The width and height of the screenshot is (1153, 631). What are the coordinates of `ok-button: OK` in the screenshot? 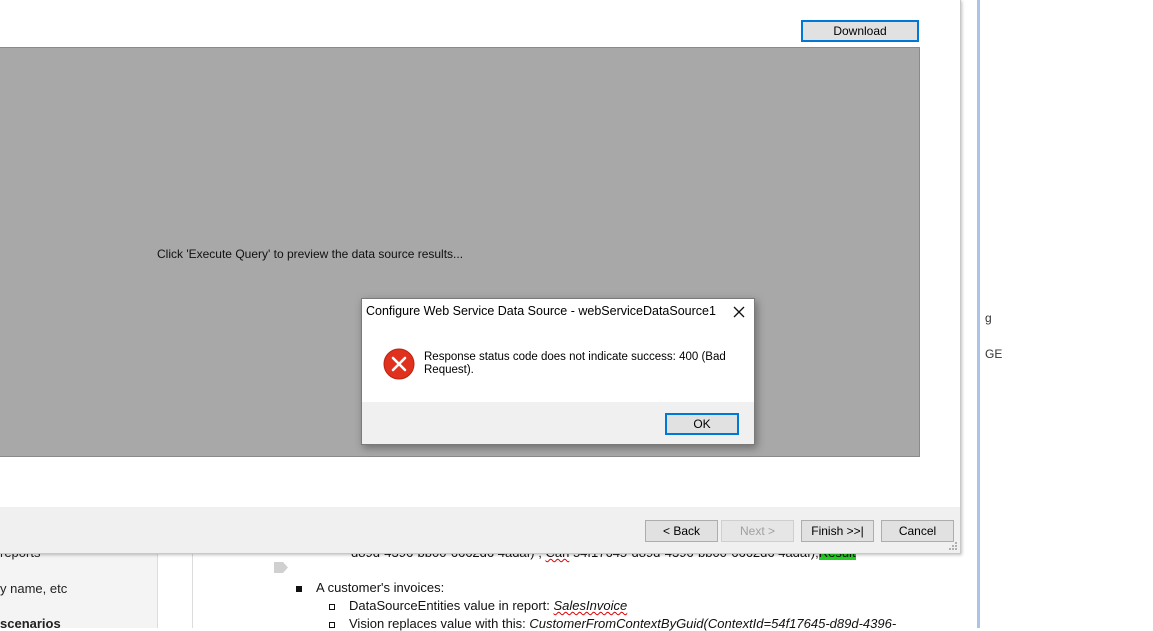 It's located at (702, 424).